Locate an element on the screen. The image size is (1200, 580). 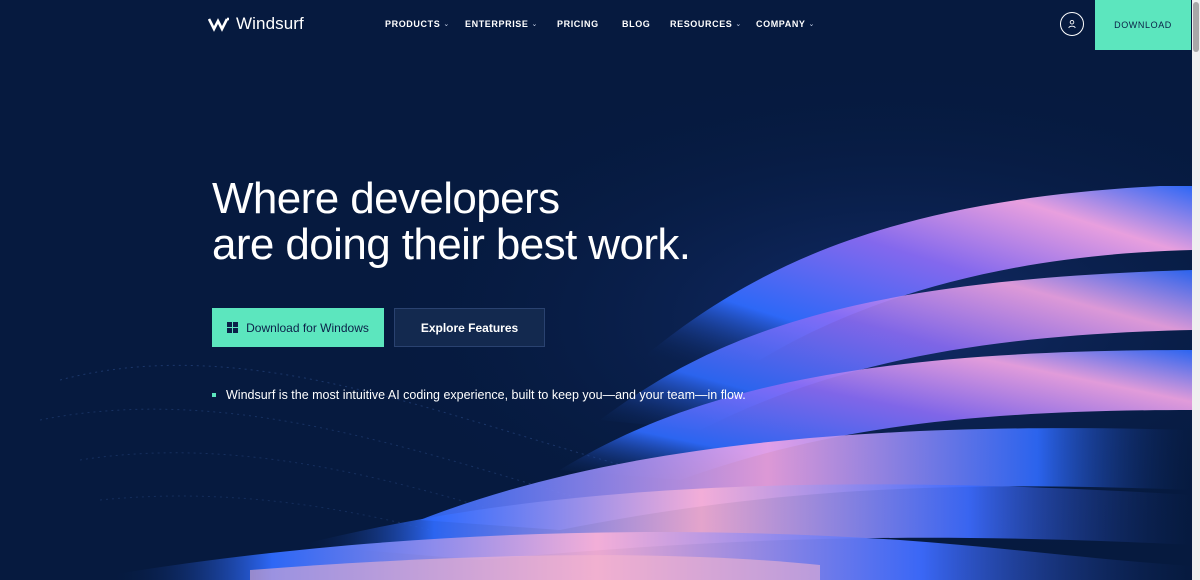
user-icon is located at coordinates (1072, 24).